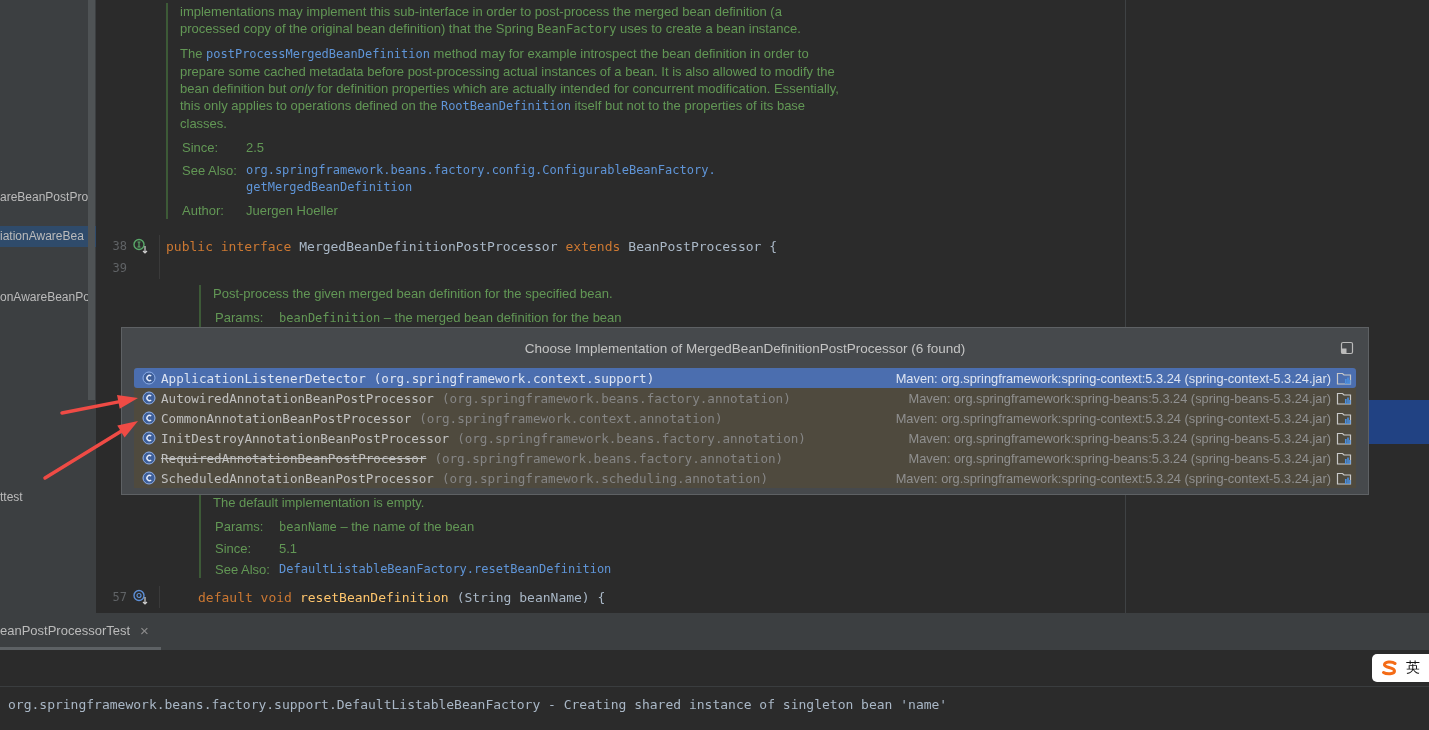  What do you see at coordinates (48, 236) in the screenshot?
I see `tree-item: iationAwareBea` at bounding box center [48, 236].